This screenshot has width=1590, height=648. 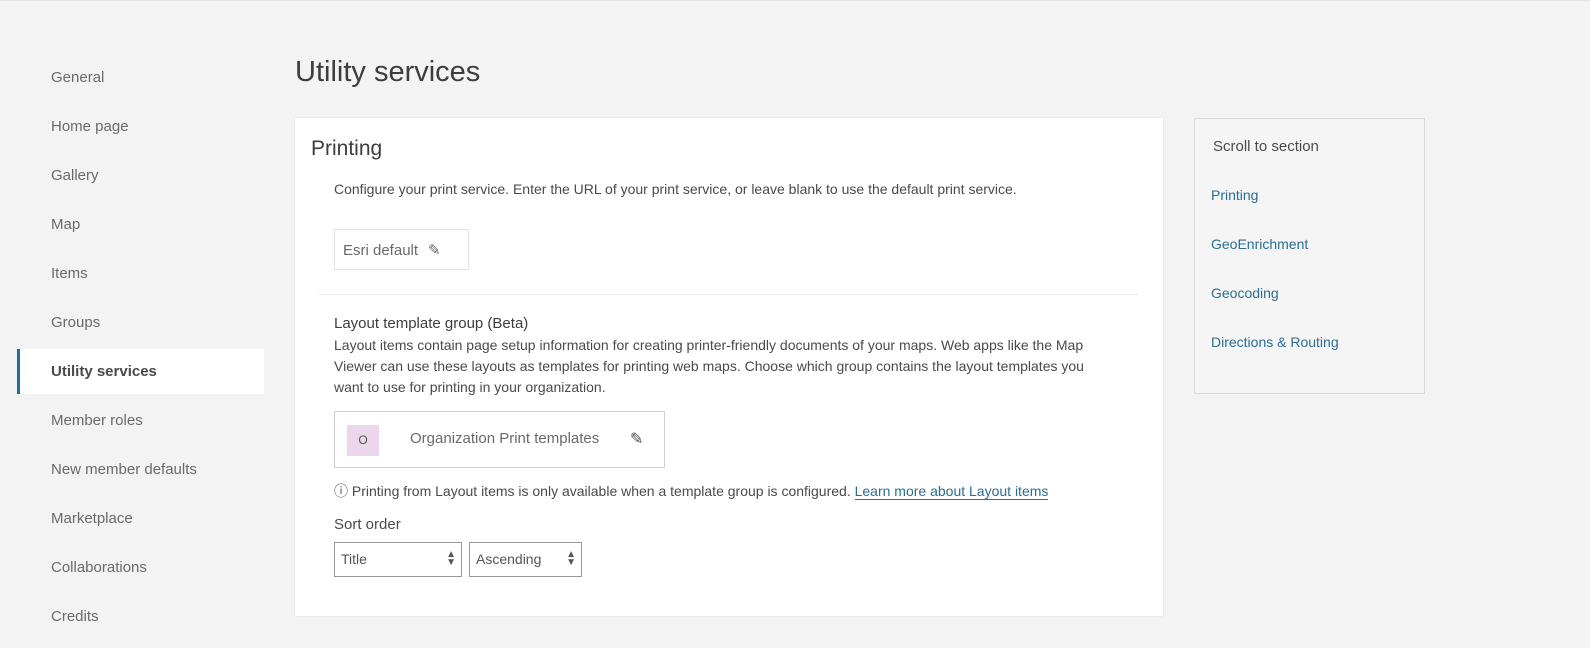 What do you see at coordinates (505, 438) in the screenshot?
I see `group-name: Organization Print templates` at bounding box center [505, 438].